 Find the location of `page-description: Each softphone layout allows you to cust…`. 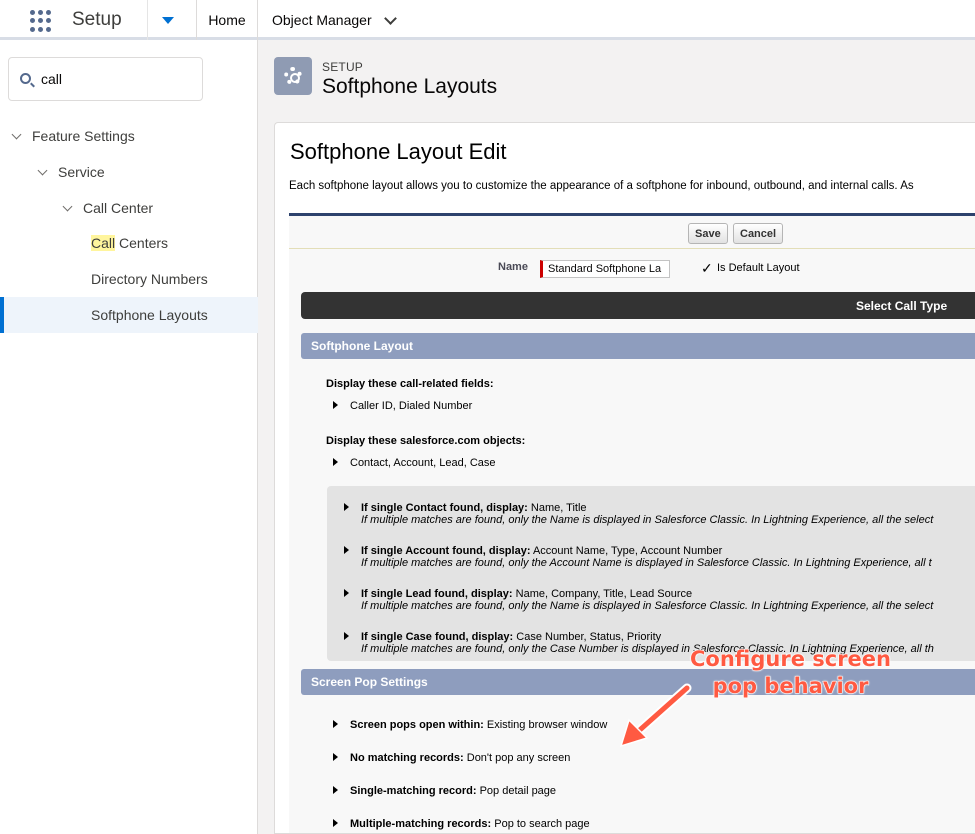

page-description: Each softphone layout allows you to cust… is located at coordinates (601, 186).